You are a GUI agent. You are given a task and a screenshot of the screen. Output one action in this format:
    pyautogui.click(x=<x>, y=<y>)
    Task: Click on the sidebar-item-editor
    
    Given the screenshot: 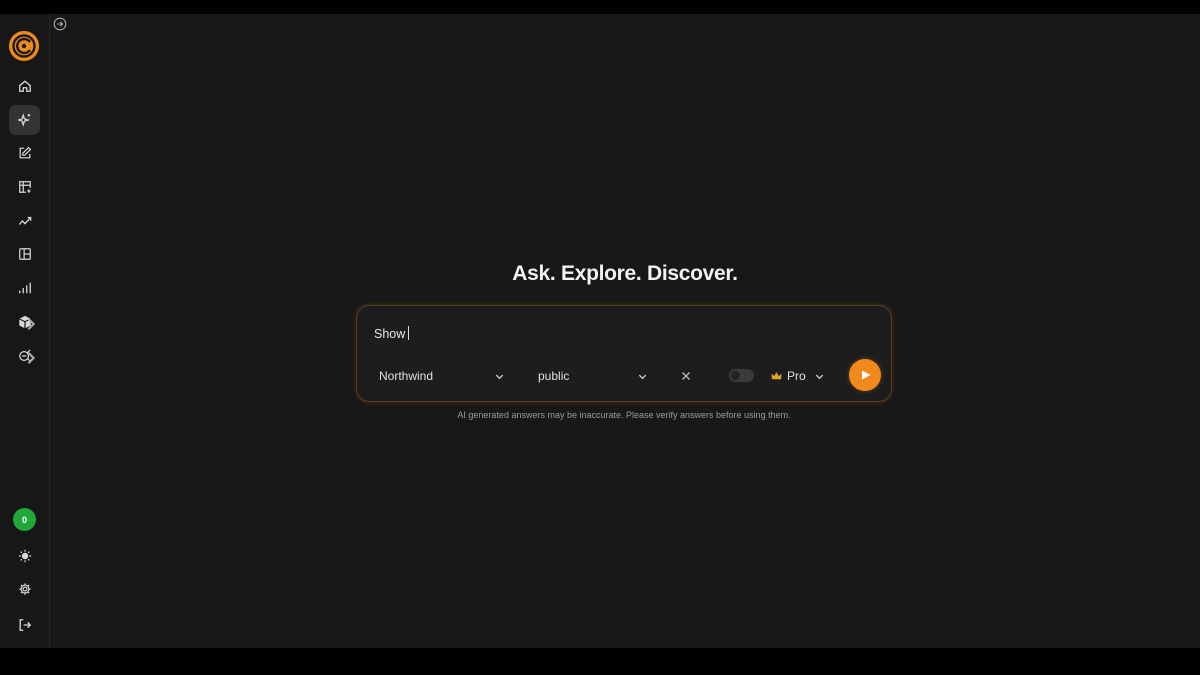 What is the action you would take?
    pyautogui.click(x=24, y=153)
    